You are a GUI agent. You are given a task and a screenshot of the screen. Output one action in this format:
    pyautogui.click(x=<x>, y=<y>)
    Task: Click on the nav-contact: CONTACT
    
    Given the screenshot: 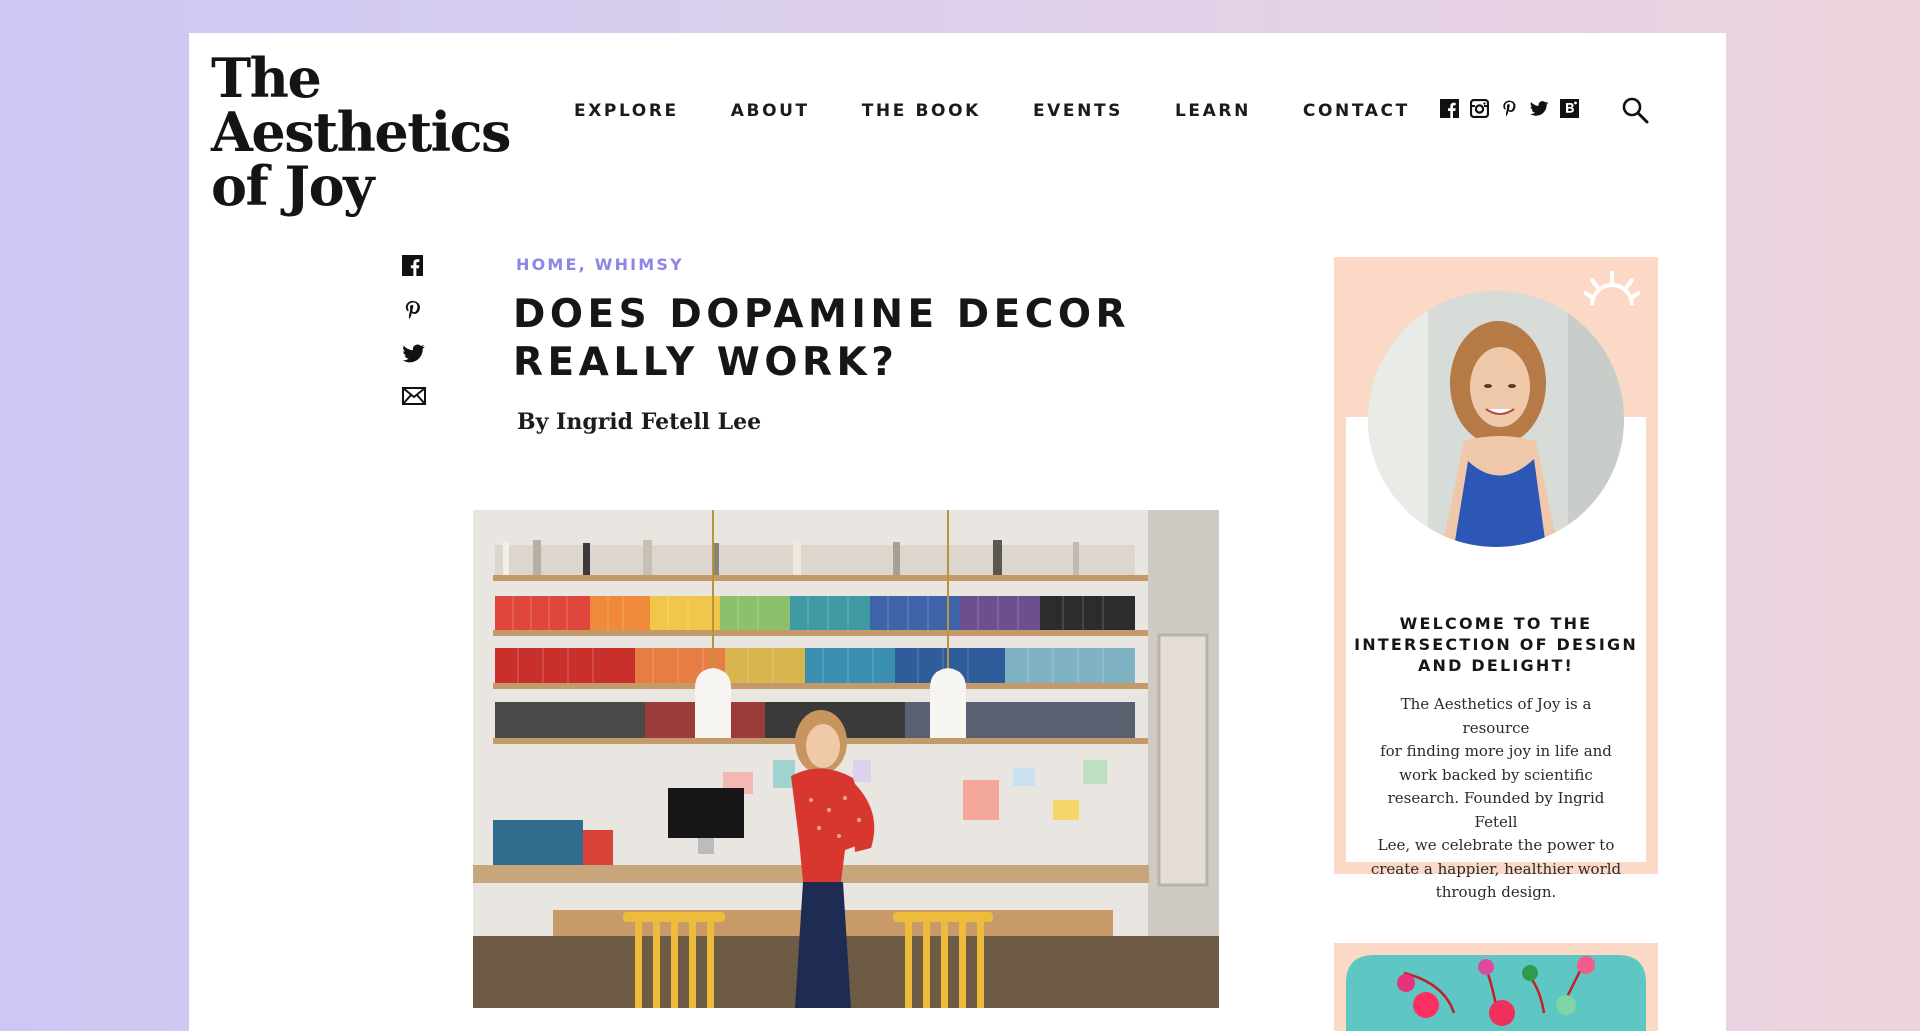 What is the action you would take?
    pyautogui.click(x=1356, y=111)
    